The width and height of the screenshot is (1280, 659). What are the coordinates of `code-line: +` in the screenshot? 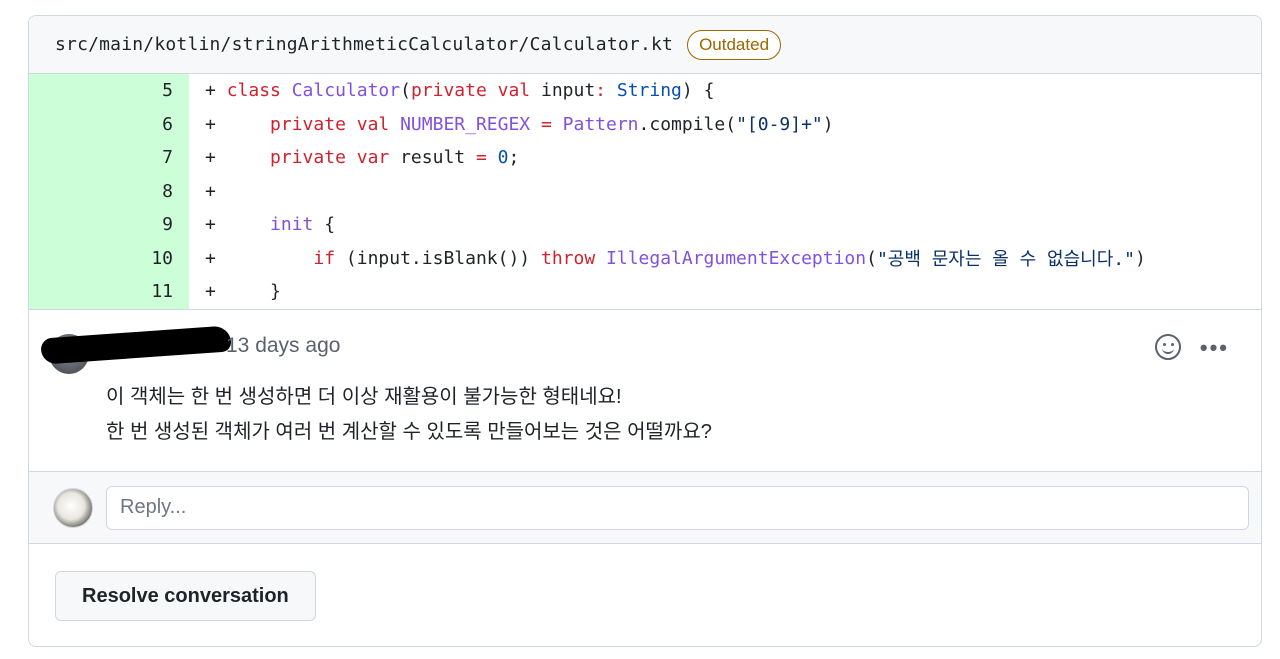 It's located at (725, 192).